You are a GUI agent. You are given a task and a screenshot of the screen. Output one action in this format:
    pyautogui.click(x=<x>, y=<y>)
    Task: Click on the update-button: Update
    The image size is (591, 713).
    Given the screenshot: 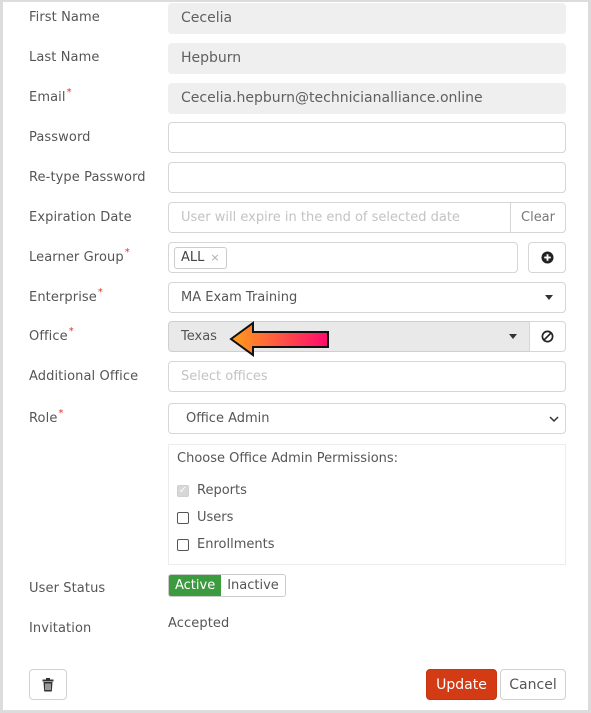 What is the action you would take?
    pyautogui.click(x=461, y=684)
    